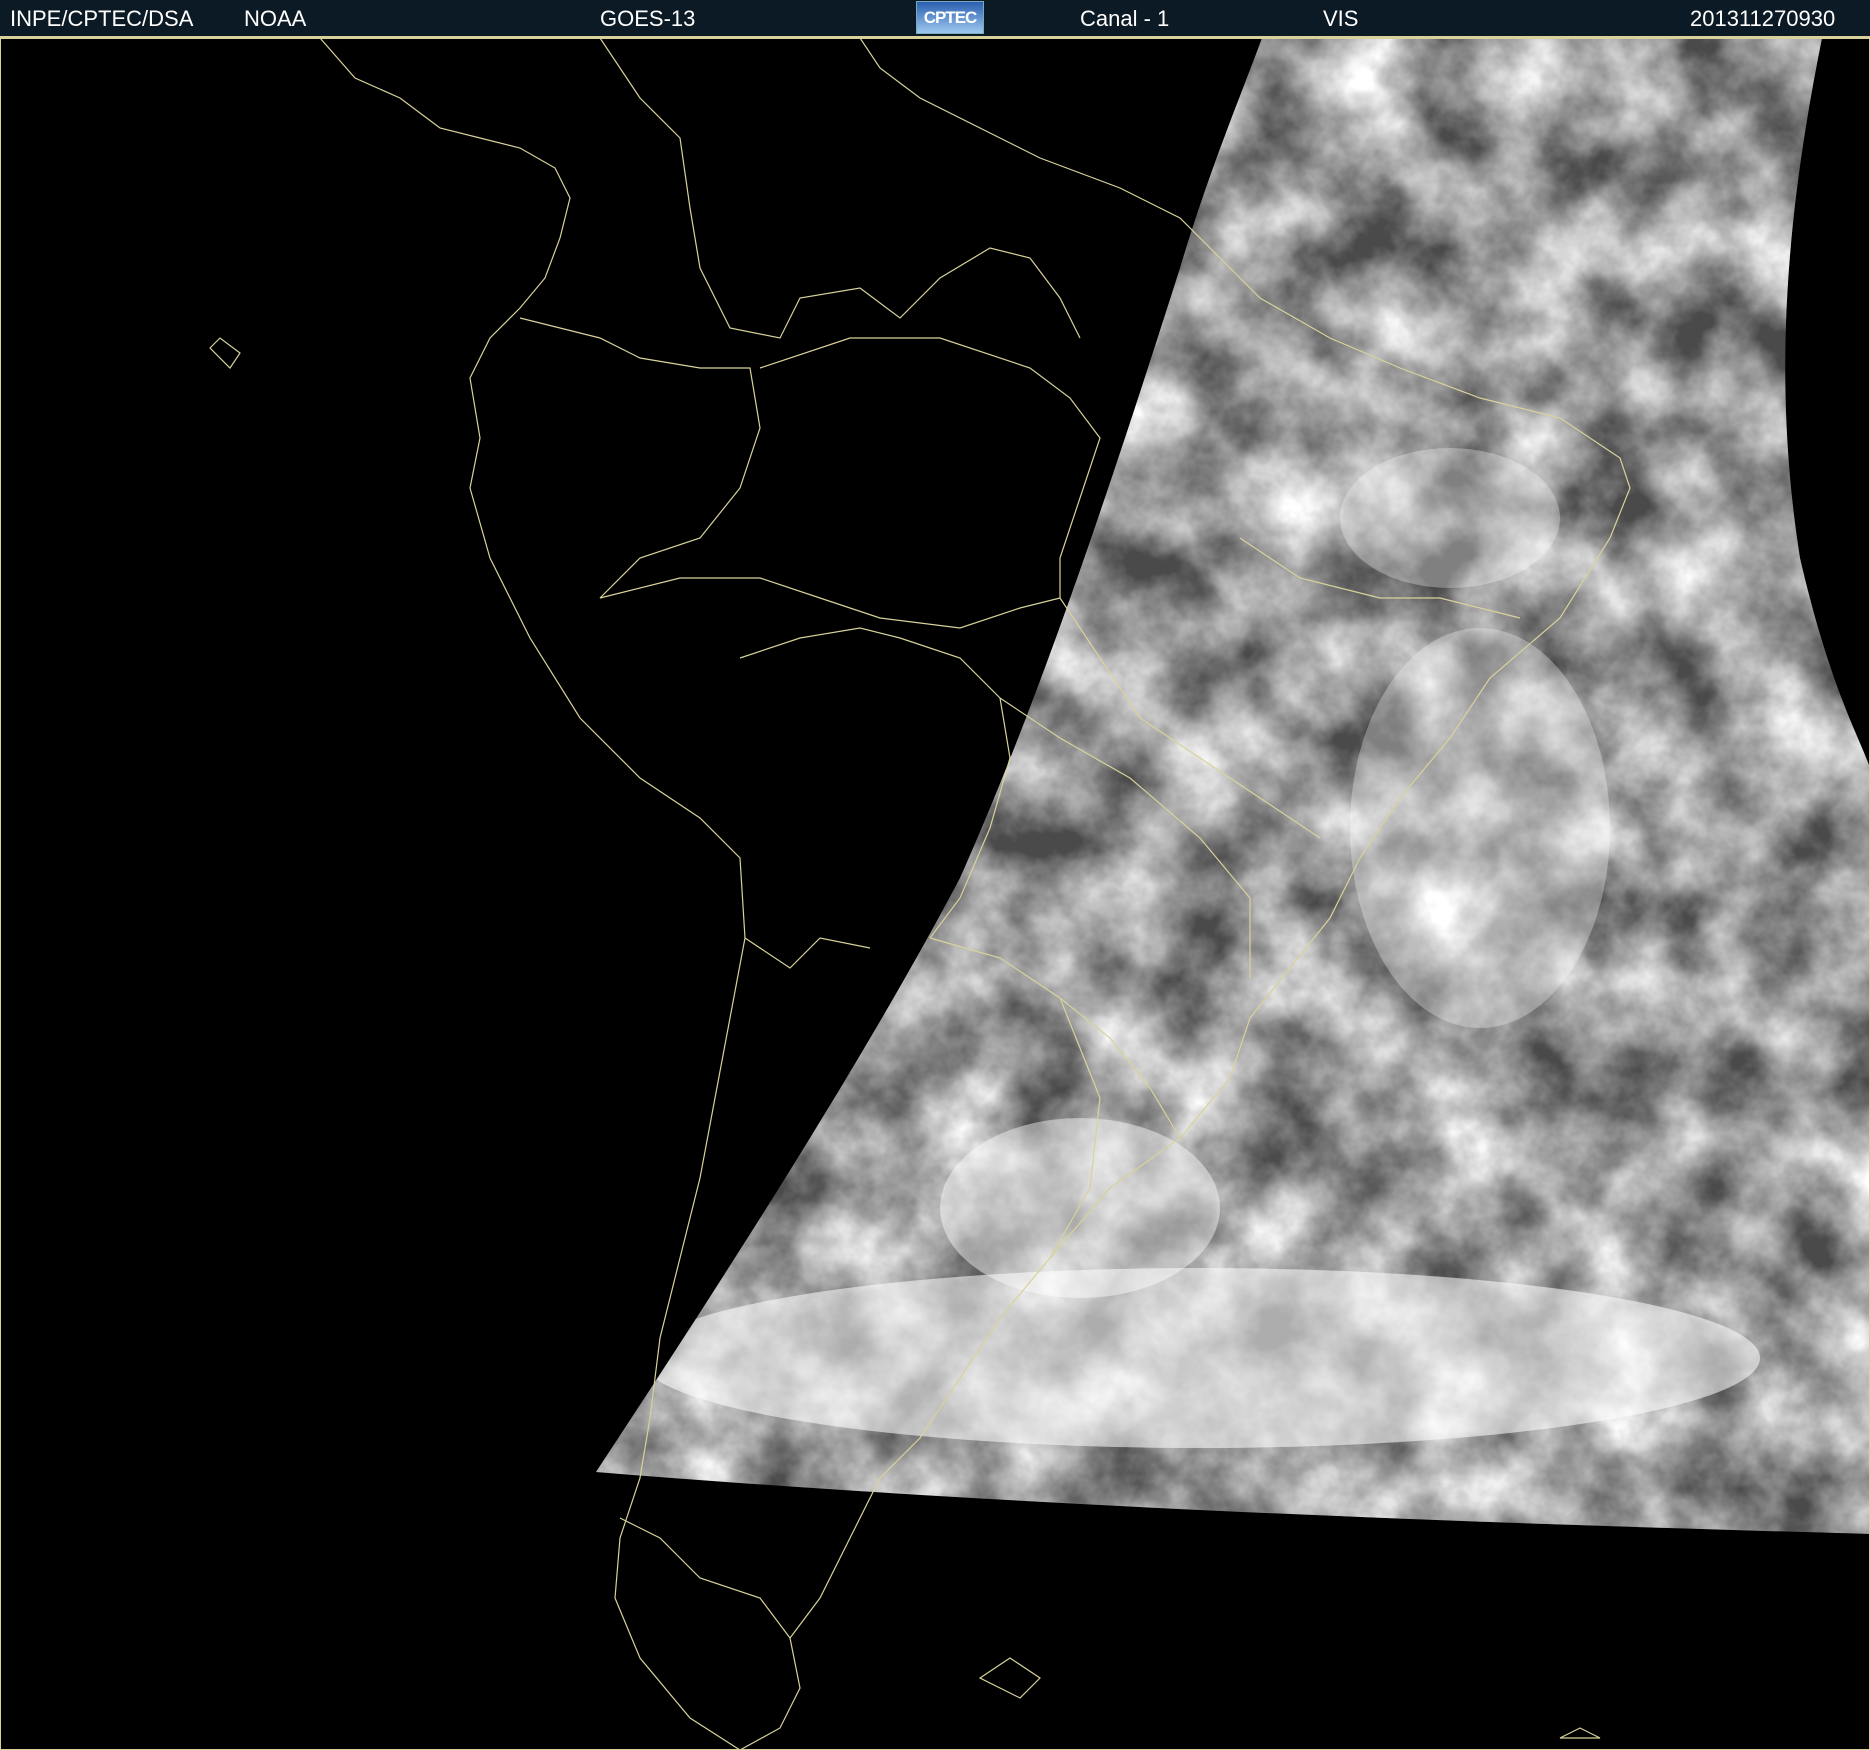 This screenshot has height=1750, width=1870. Describe the element at coordinates (275, 18) in the screenshot. I see `agency-label: NOAA` at that location.